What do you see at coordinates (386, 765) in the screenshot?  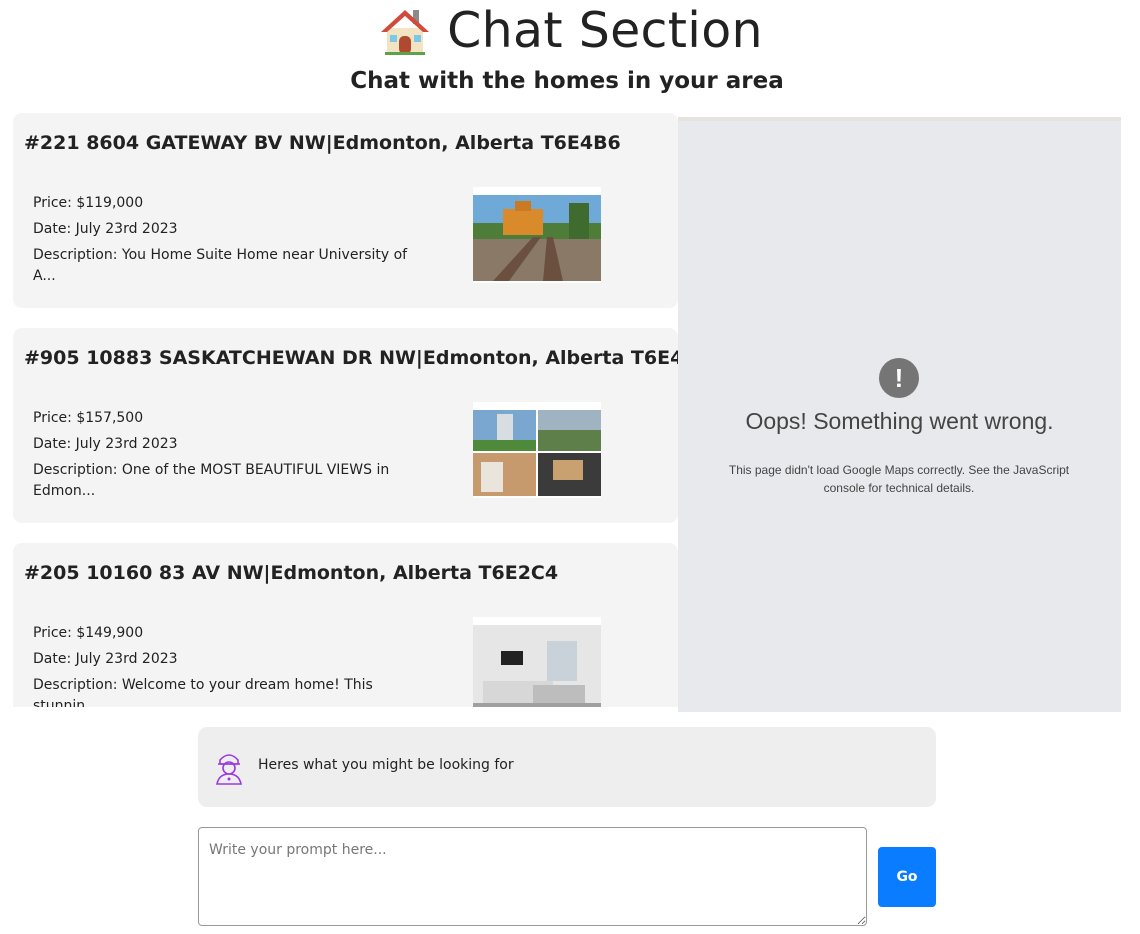 I see `bot-message-text: Heres what you might be looking for` at bounding box center [386, 765].